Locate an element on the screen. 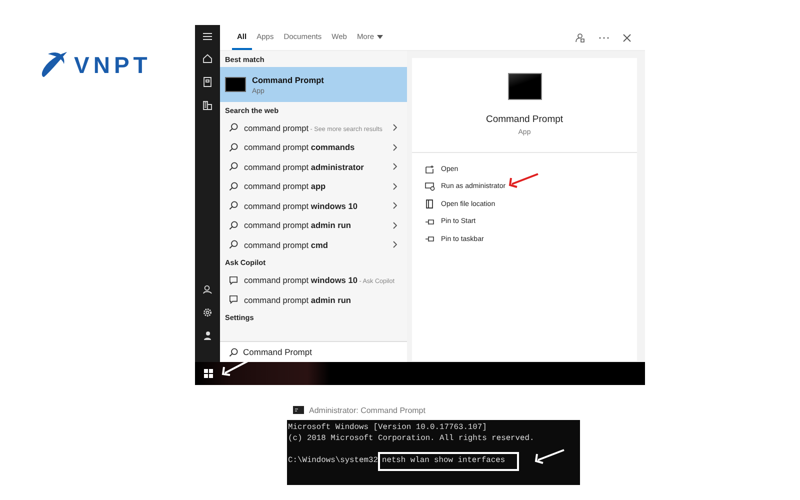 This screenshot has width=800, height=500. result-title: Command Prompt is located at coordinates (288, 79).